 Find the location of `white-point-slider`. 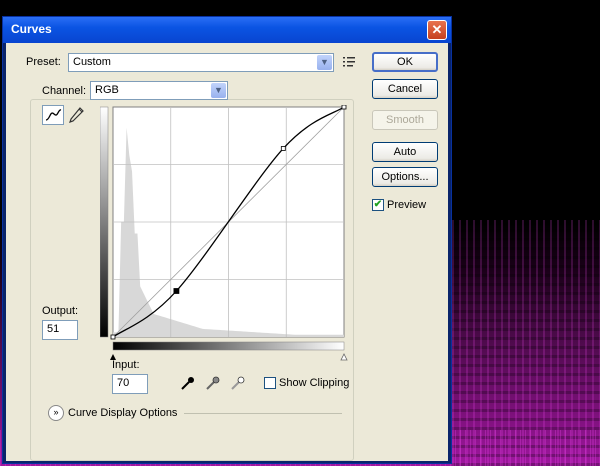

white-point-slider is located at coordinates (344, 357).